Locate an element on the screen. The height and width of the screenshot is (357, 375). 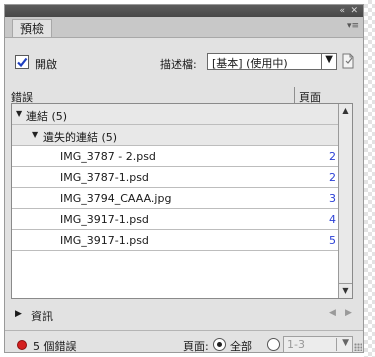
define-profiles-icon is located at coordinates (348, 61).